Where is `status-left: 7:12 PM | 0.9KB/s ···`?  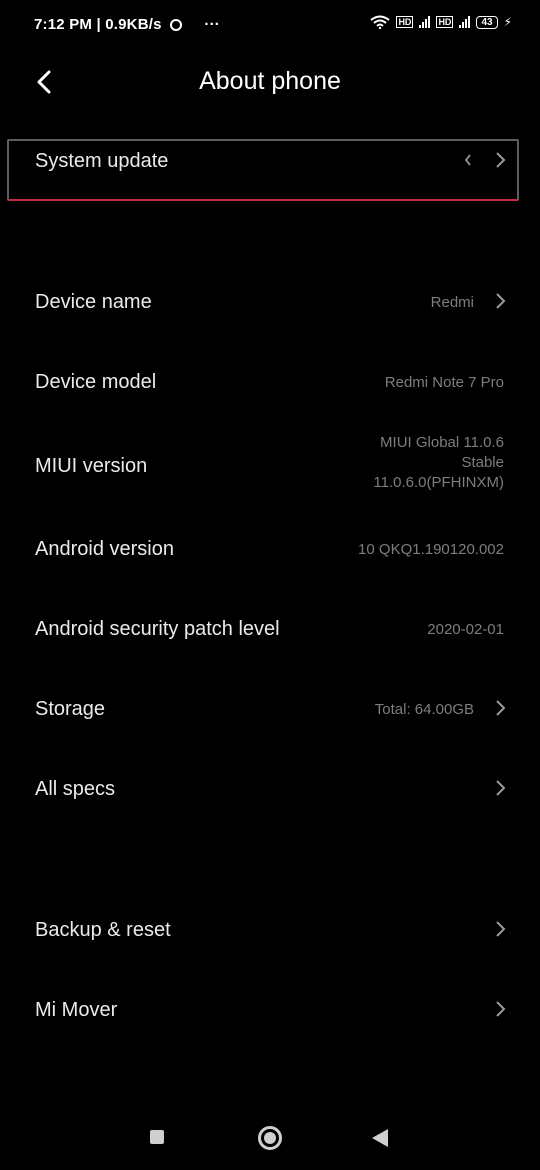
status-left: 7:12 PM | 0.9KB/s ··· is located at coordinates (127, 24).